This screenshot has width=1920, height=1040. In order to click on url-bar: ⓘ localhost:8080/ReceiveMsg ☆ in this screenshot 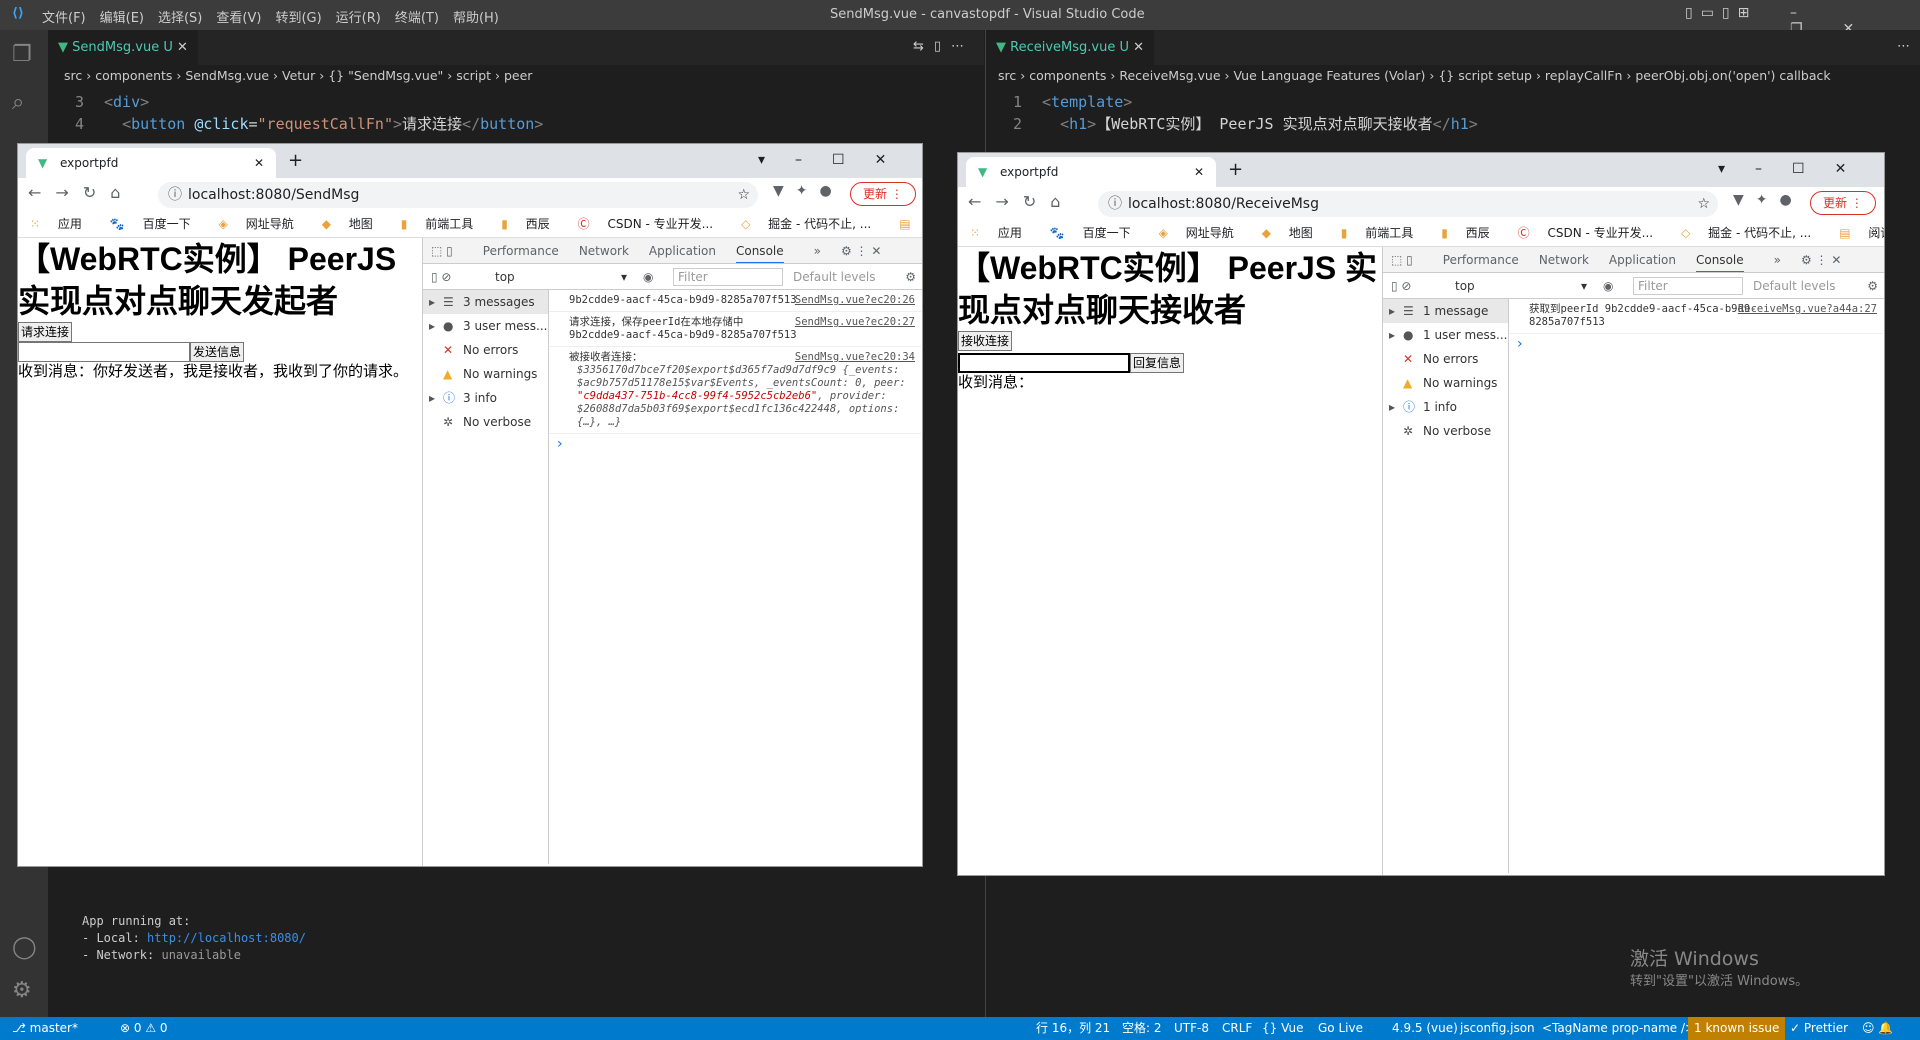, I will do `click(1408, 204)`.